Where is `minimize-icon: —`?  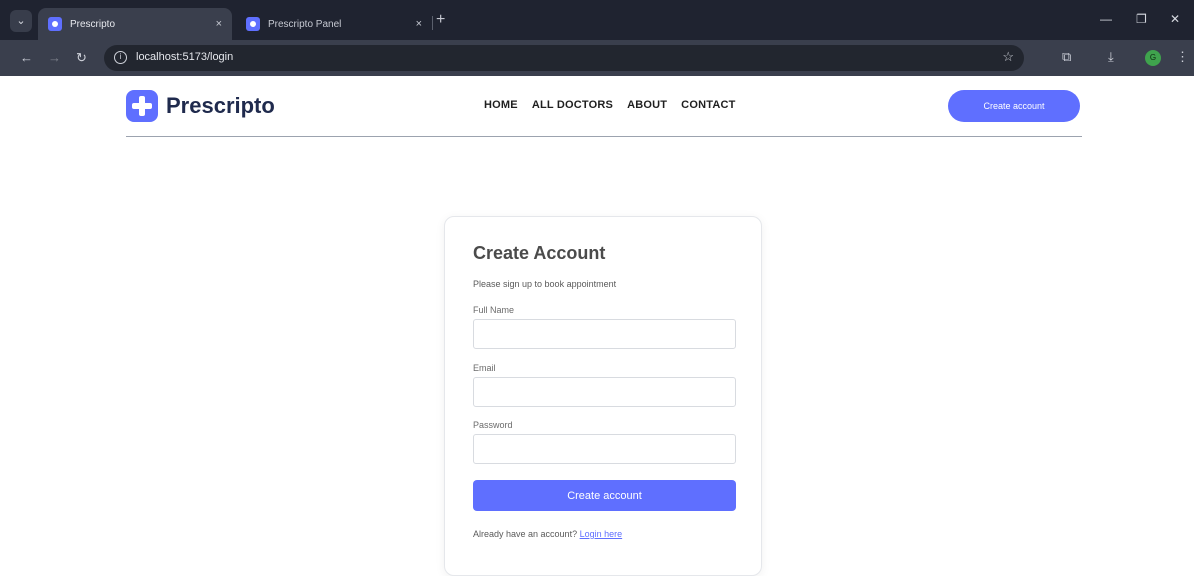
minimize-icon: — is located at coordinates (1106, 19).